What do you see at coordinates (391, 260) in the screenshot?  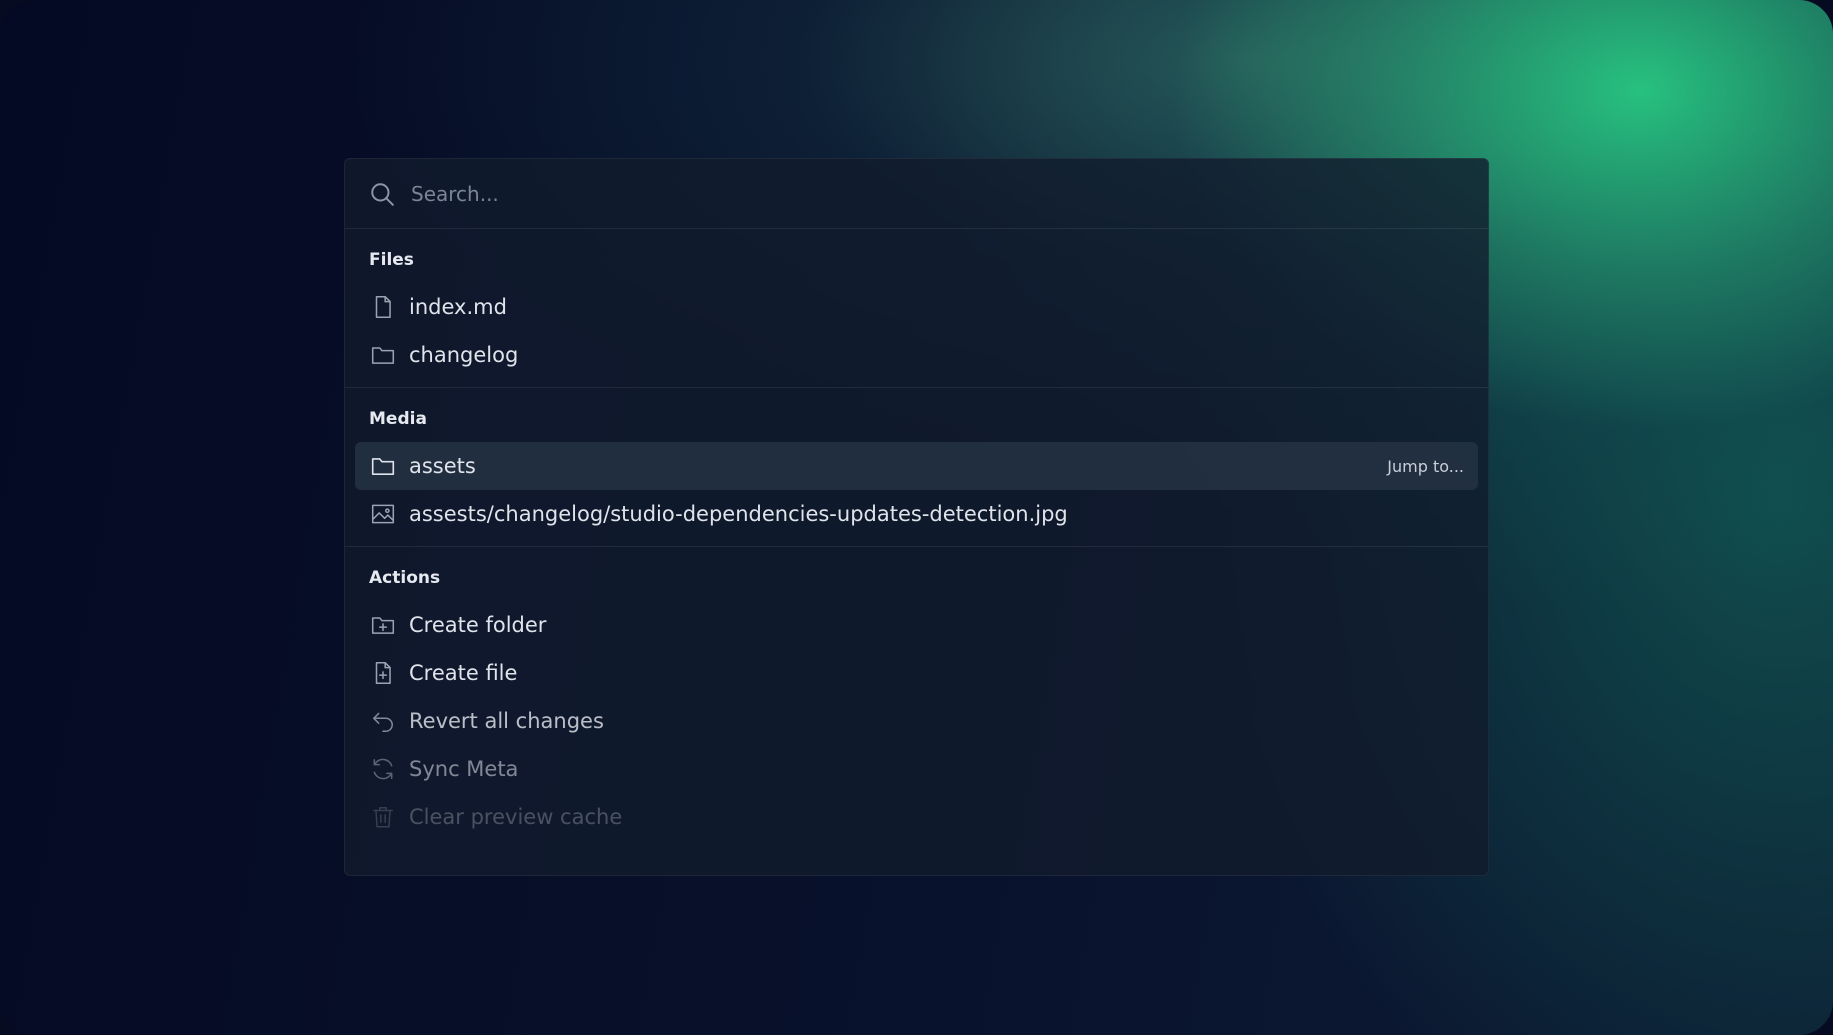 I see `section-title-files: Files` at bounding box center [391, 260].